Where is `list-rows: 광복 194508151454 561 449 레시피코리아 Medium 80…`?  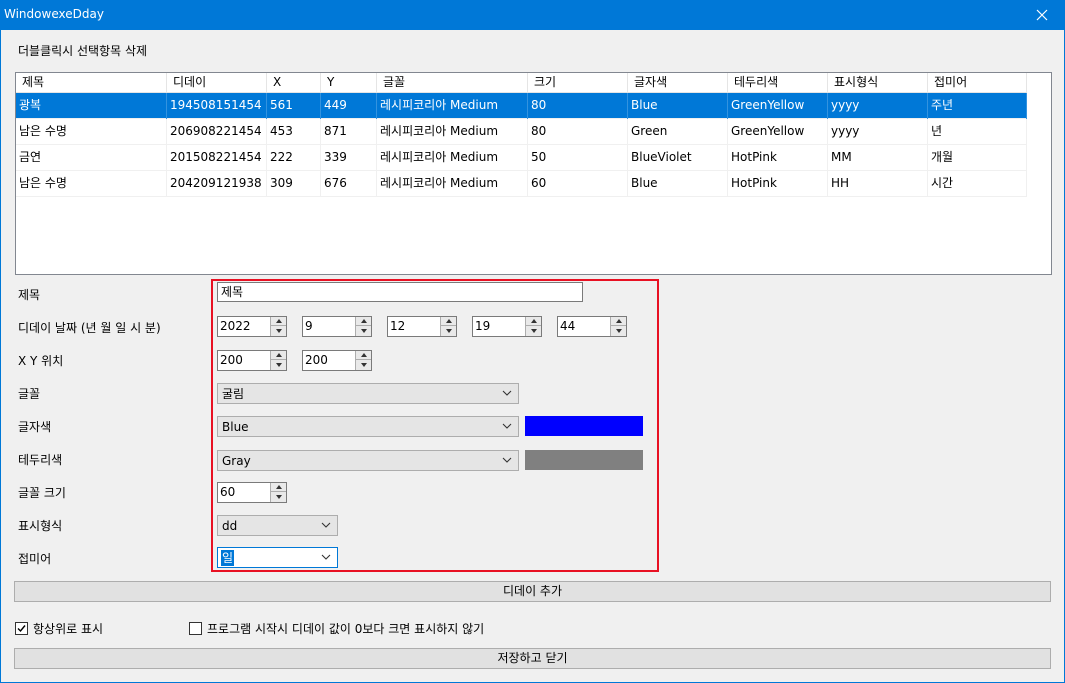 list-rows: 광복 194508151454 561 449 레시피코리아 Medium 80… is located at coordinates (521, 145).